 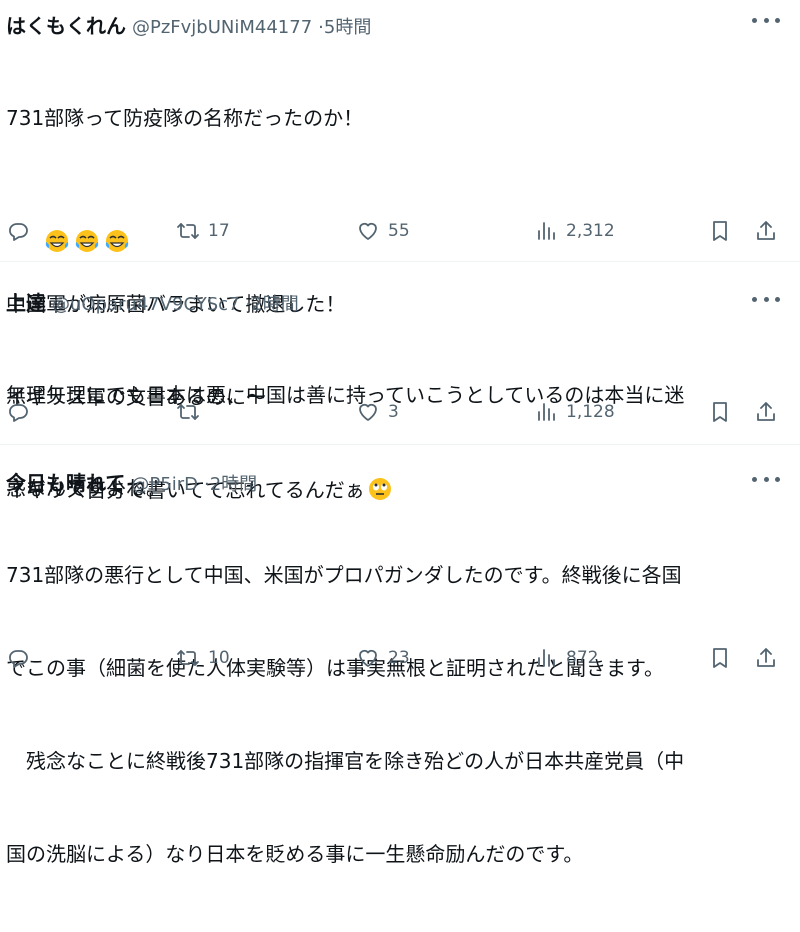 I want to click on views-button: 1,128, so click(x=574, y=412).